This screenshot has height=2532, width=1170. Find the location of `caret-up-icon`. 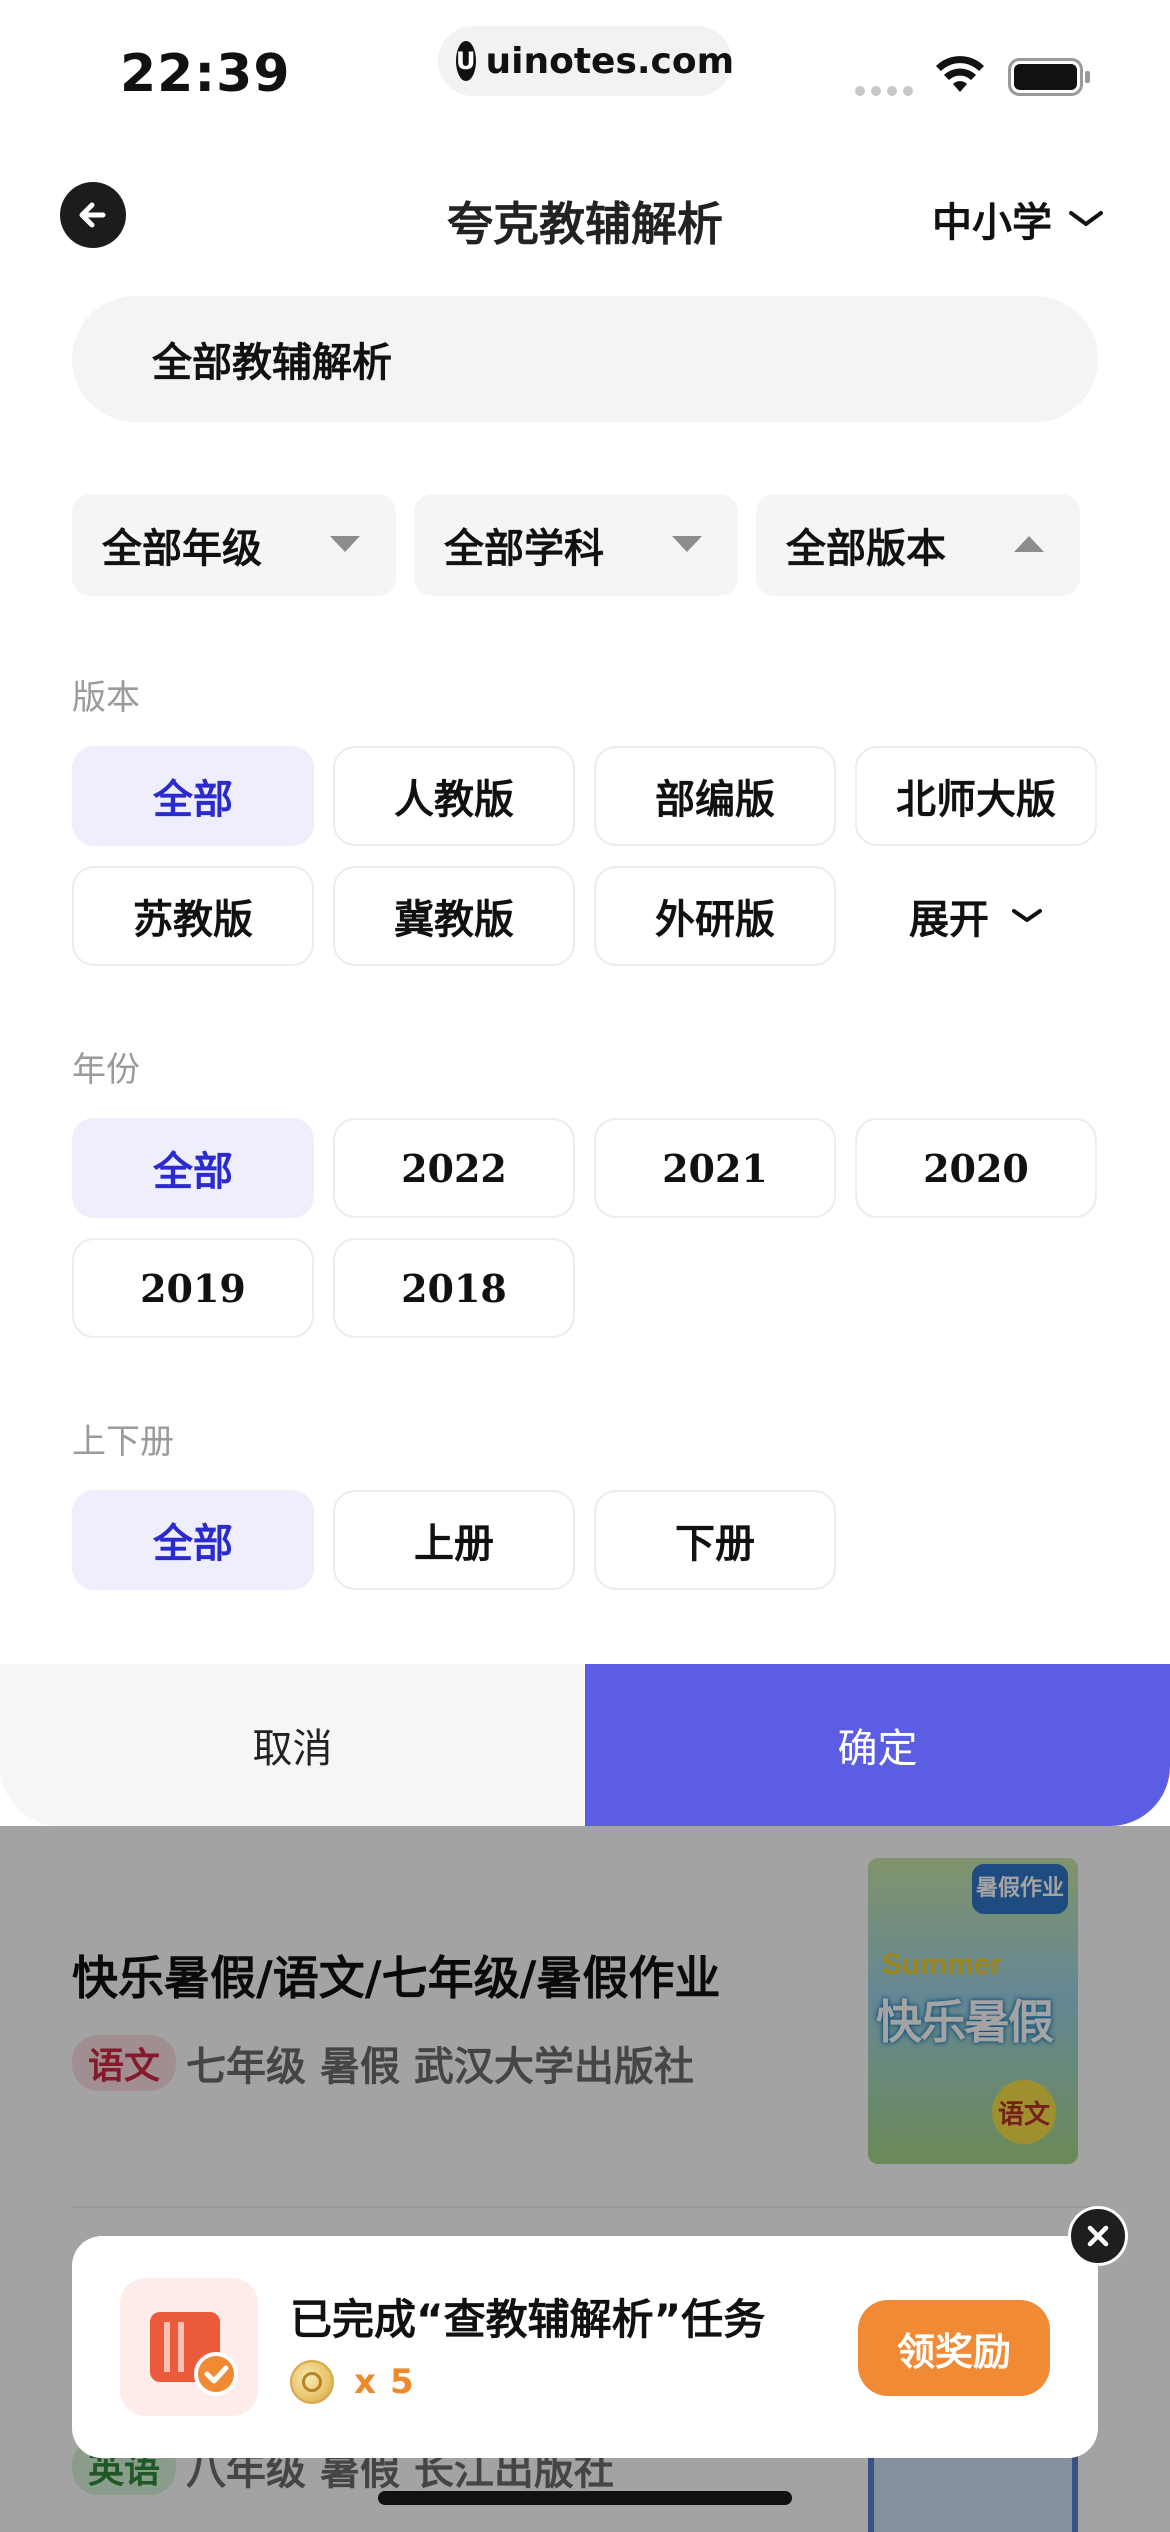

caret-up-icon is located at coordinates (1029, 544).